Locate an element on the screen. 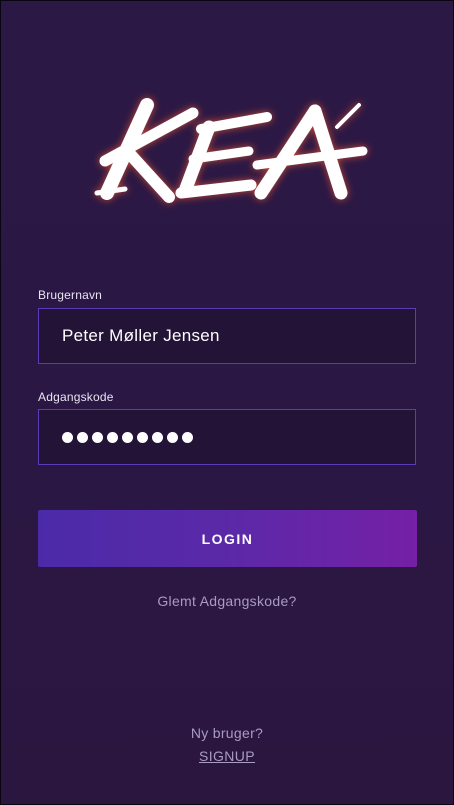 The image size is (454, 805). new-user-prompt: Ny bruger? is located at coordinates (227, 733).